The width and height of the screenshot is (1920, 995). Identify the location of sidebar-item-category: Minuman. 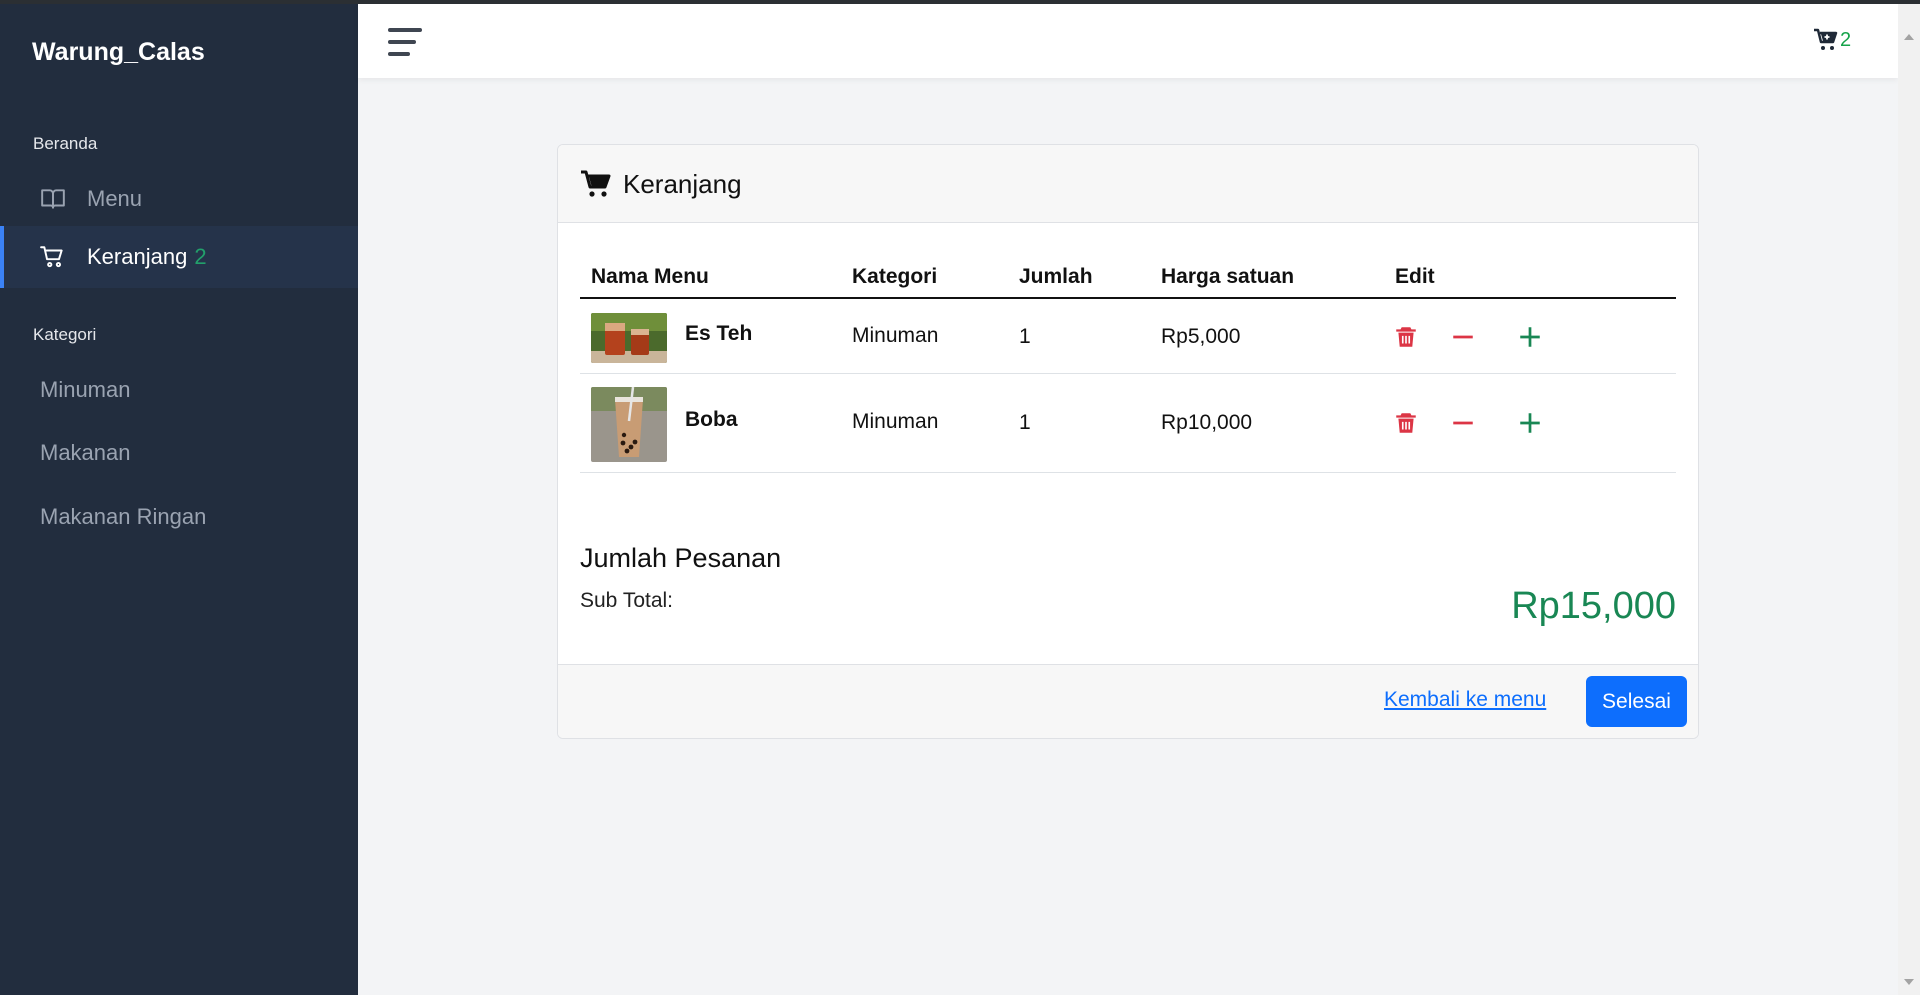
(85, 390).